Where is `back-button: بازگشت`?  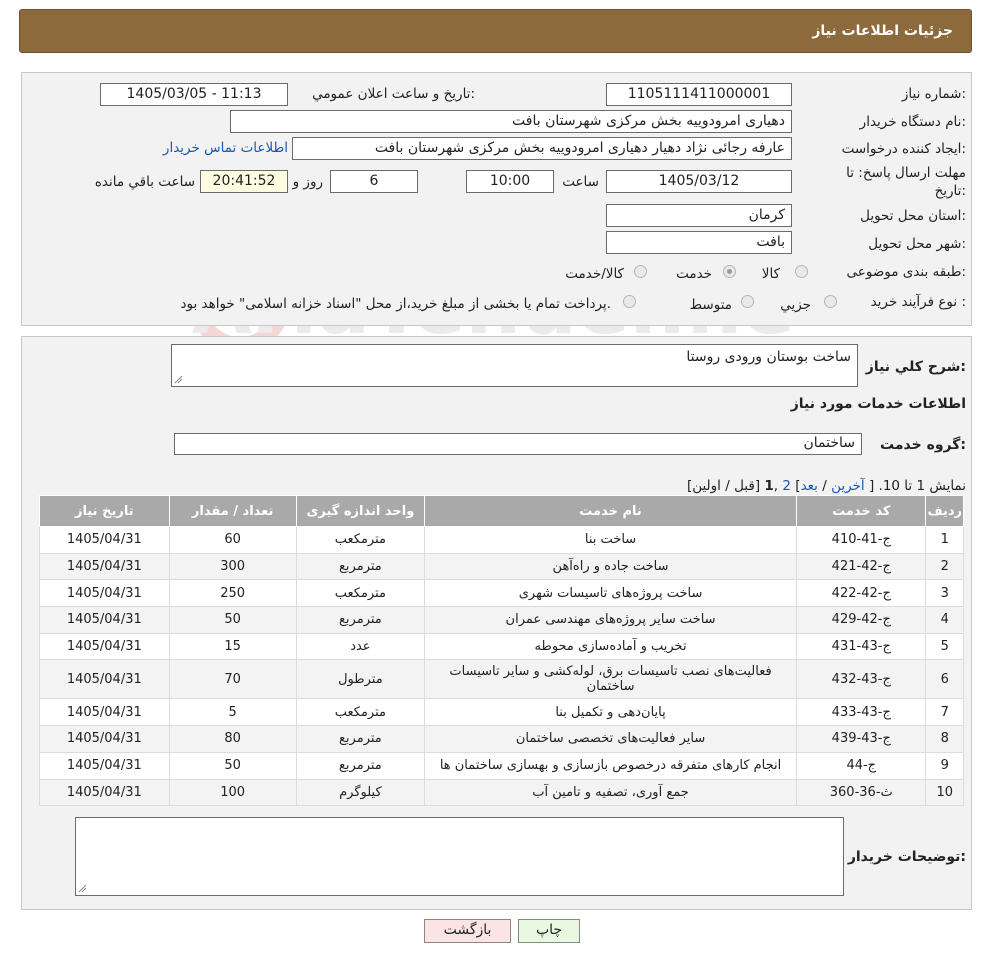
back-button: بازگشت is located at coordinates (467, 931).